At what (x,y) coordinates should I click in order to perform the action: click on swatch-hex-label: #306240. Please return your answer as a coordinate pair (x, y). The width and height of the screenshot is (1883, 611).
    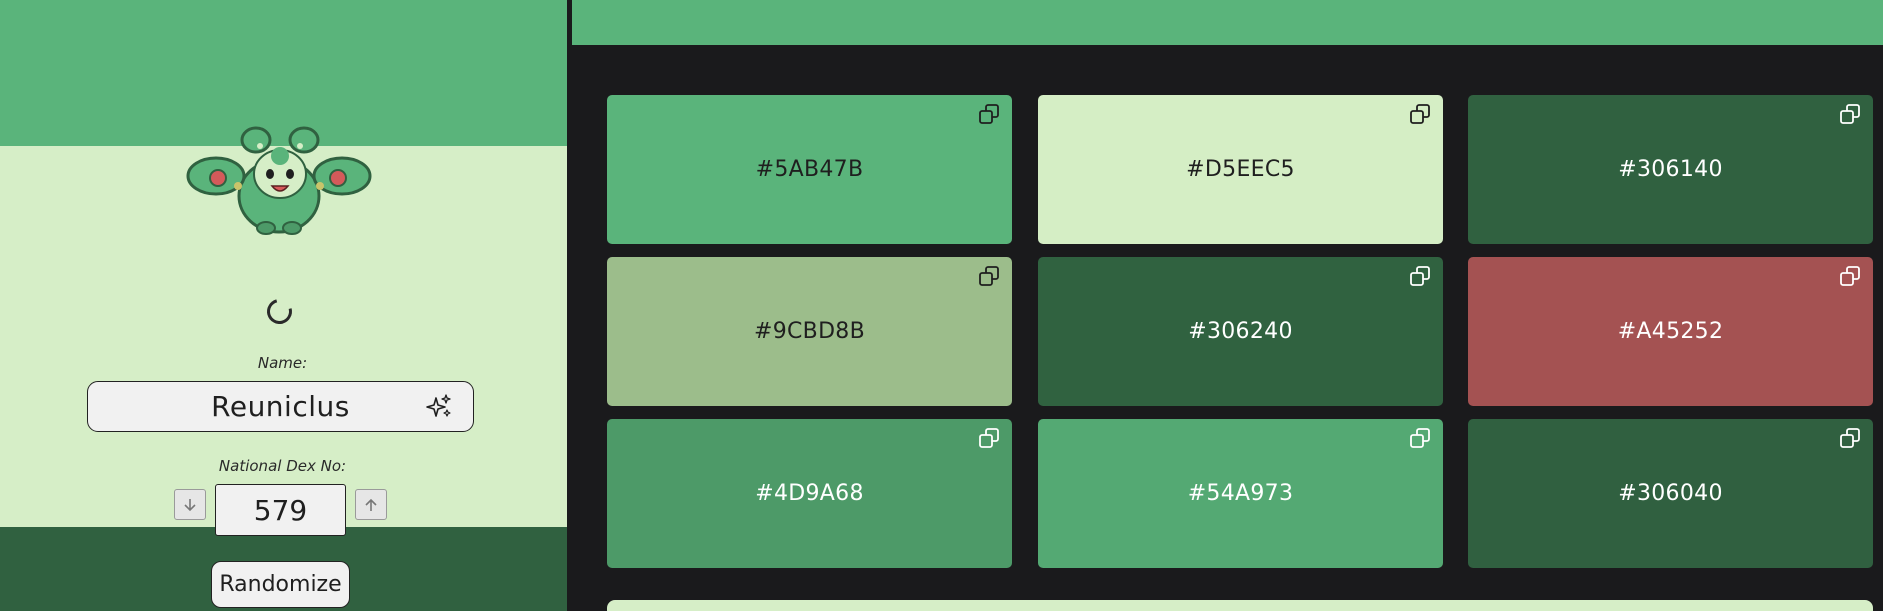
    Looking at the image, I should click on (1240, 331).